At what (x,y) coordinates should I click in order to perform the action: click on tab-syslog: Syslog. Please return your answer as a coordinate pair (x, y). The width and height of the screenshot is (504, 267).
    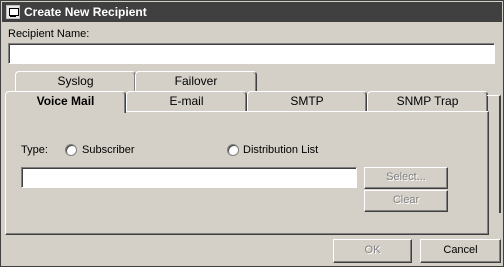
    Looking at the image, I should click on (75, 81).